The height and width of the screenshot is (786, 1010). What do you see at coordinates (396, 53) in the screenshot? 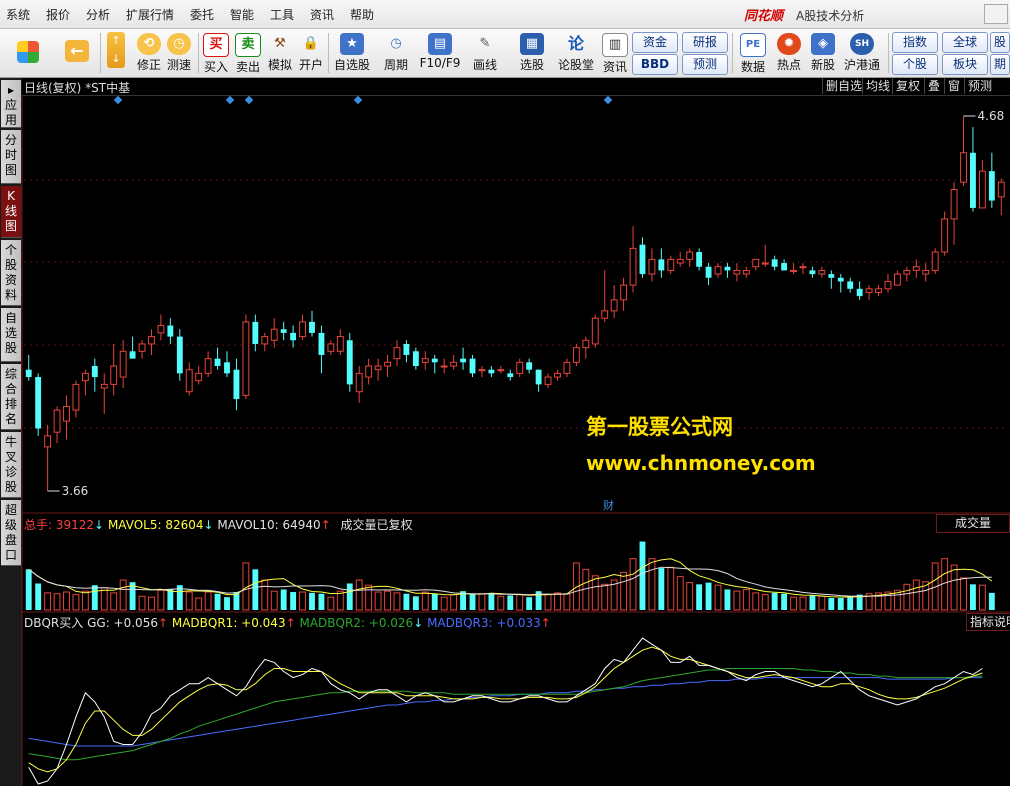
I see `toolbar-btn-7: ◷ 周期` at bounding box center [396, 53].